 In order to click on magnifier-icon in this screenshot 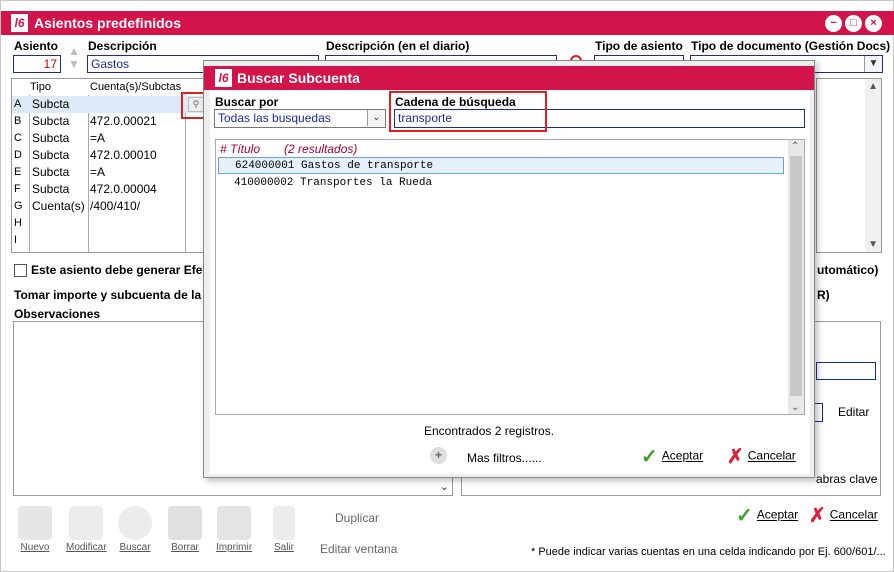, I will do `click(135, 523)`.